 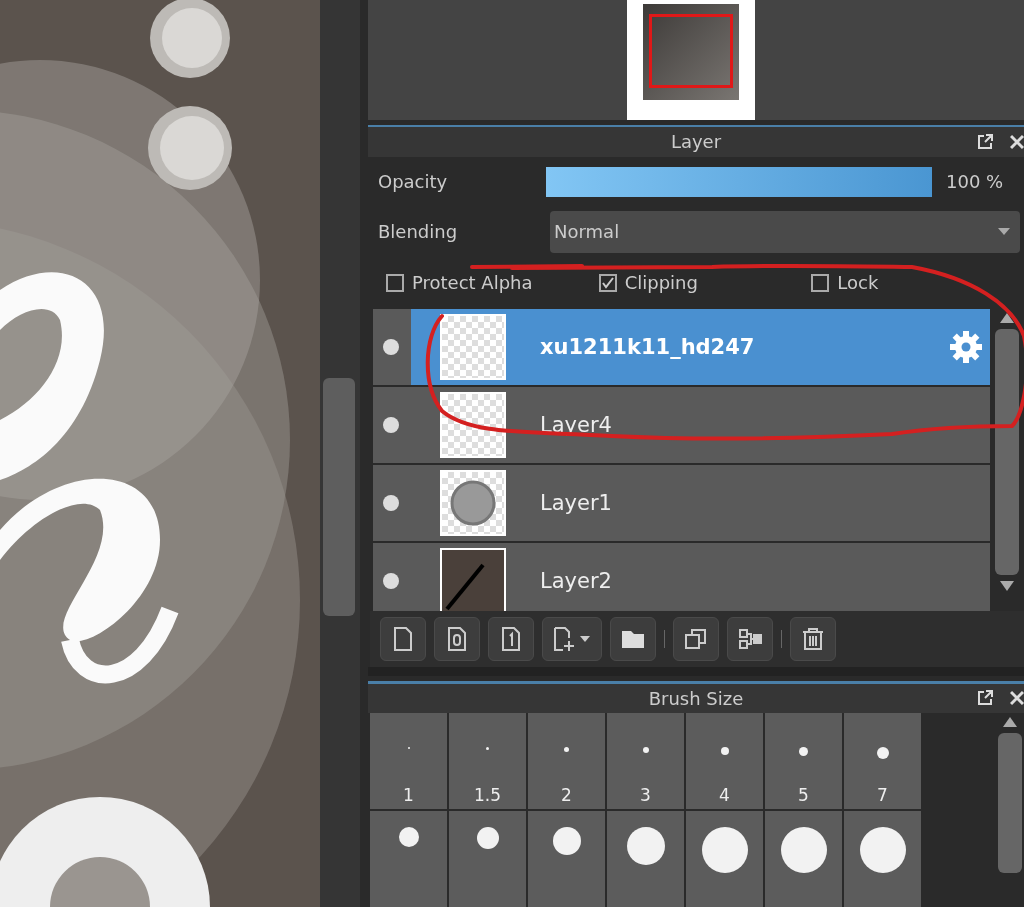 What do you see at coordinates (1007, 585) in the screenshot?
I see `scroll-down-arrow-icon` at bounding box center [1007, 585].